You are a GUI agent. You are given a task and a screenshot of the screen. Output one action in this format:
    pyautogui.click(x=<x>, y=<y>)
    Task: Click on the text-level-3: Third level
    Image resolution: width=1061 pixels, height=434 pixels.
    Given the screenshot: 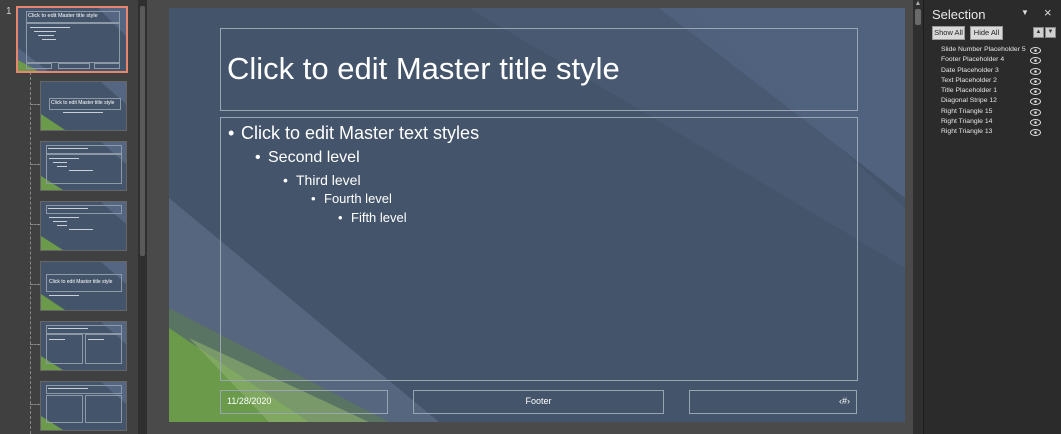 What is the action you would take?
    pyautogui.click(x=322, y=180)
    